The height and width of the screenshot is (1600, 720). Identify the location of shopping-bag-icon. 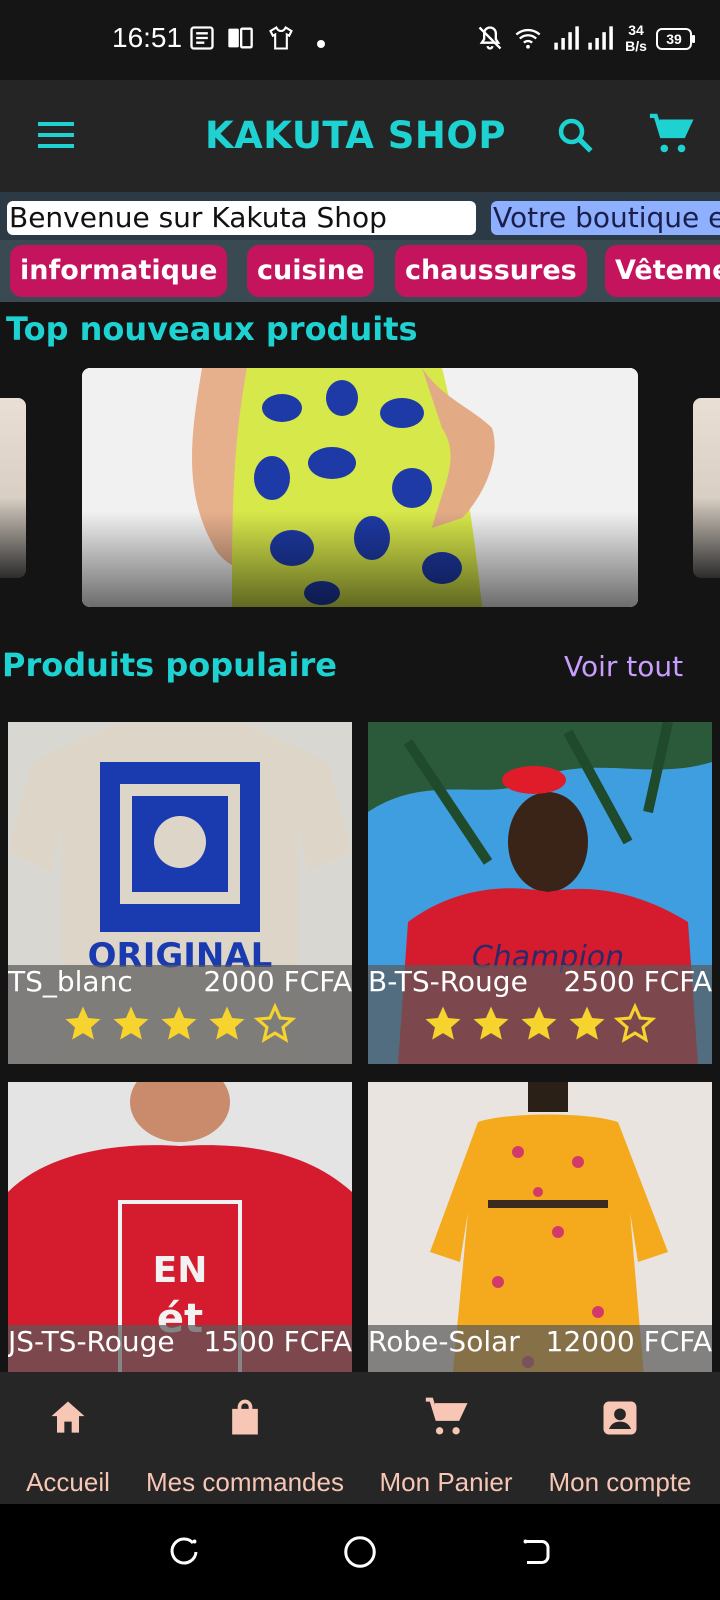
(245, 1417).